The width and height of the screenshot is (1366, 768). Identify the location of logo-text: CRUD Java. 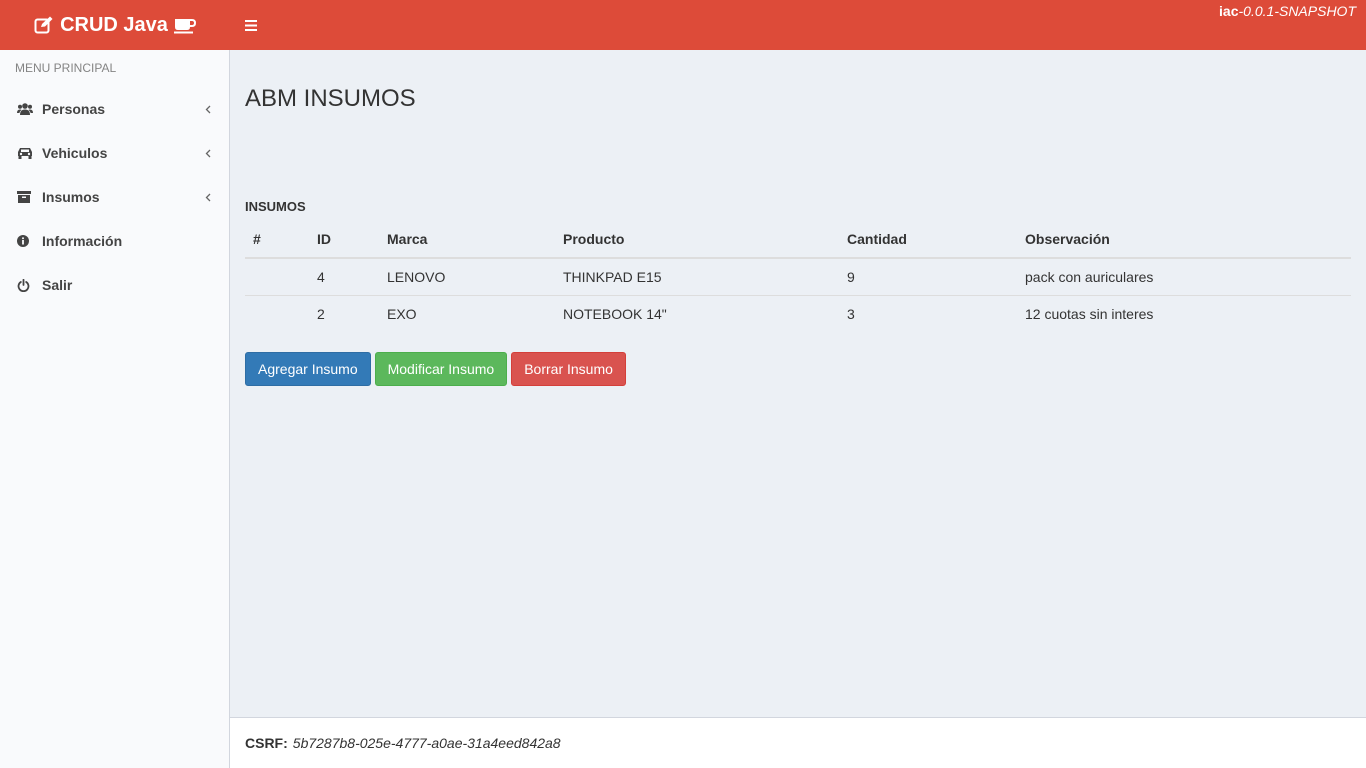
(114, 24).